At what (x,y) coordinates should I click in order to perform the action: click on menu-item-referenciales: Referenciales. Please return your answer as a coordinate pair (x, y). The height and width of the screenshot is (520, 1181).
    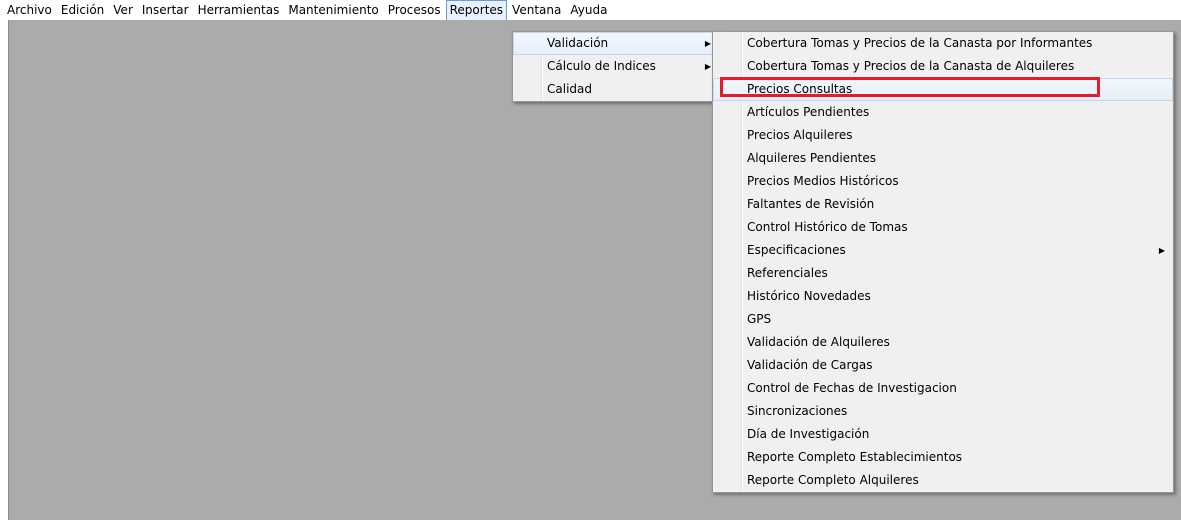
    Looking at the image, I should click on (943, 273).